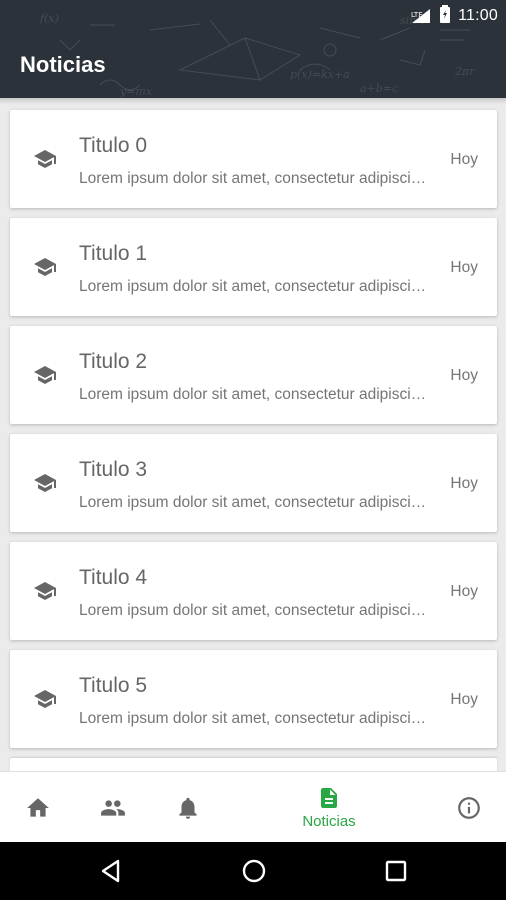 Image resolution: width=506 pixels, height=900 pixels. I want to click on nav-notifications, so click(188, 807).